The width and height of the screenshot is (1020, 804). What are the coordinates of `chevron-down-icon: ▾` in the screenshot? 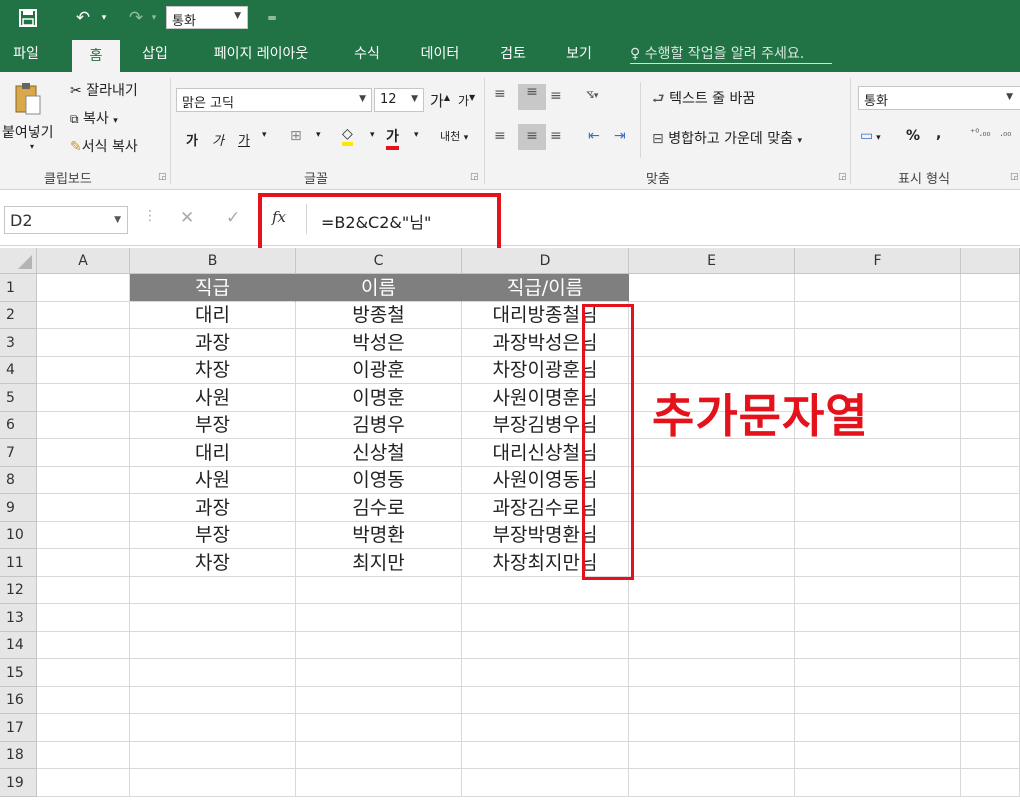 It's located at (372, 135).